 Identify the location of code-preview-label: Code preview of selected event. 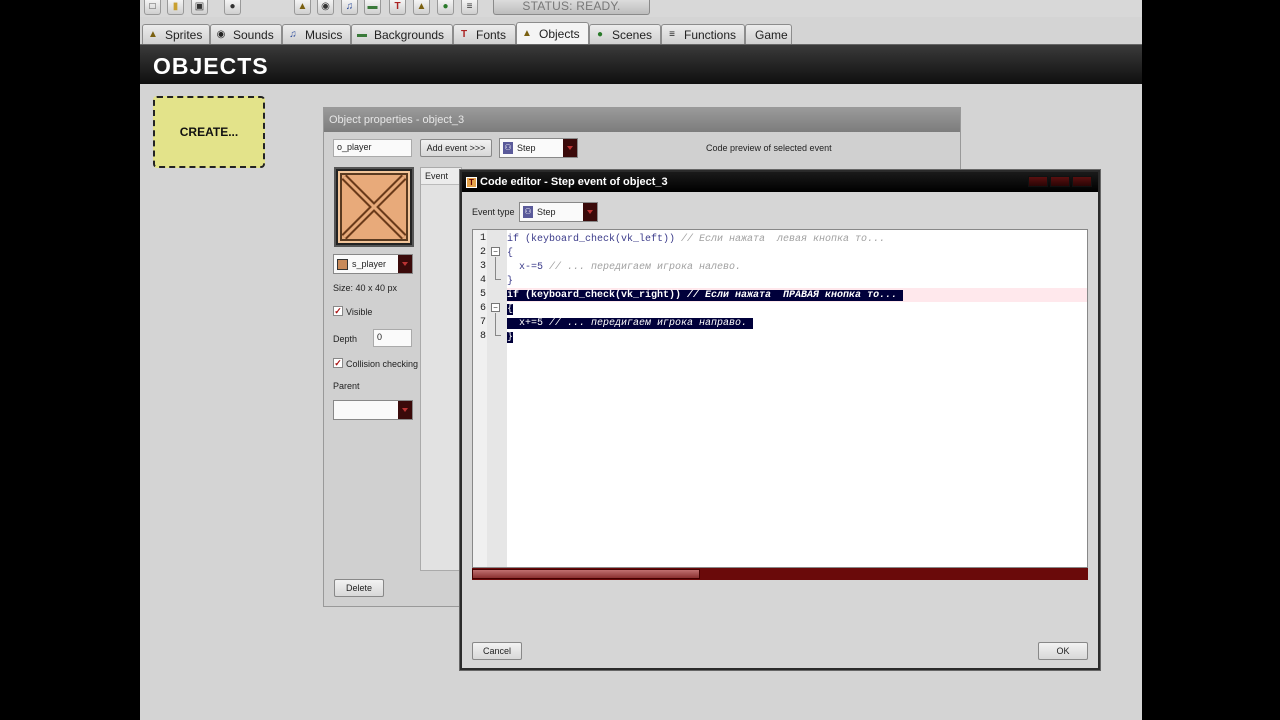
(769, 148).